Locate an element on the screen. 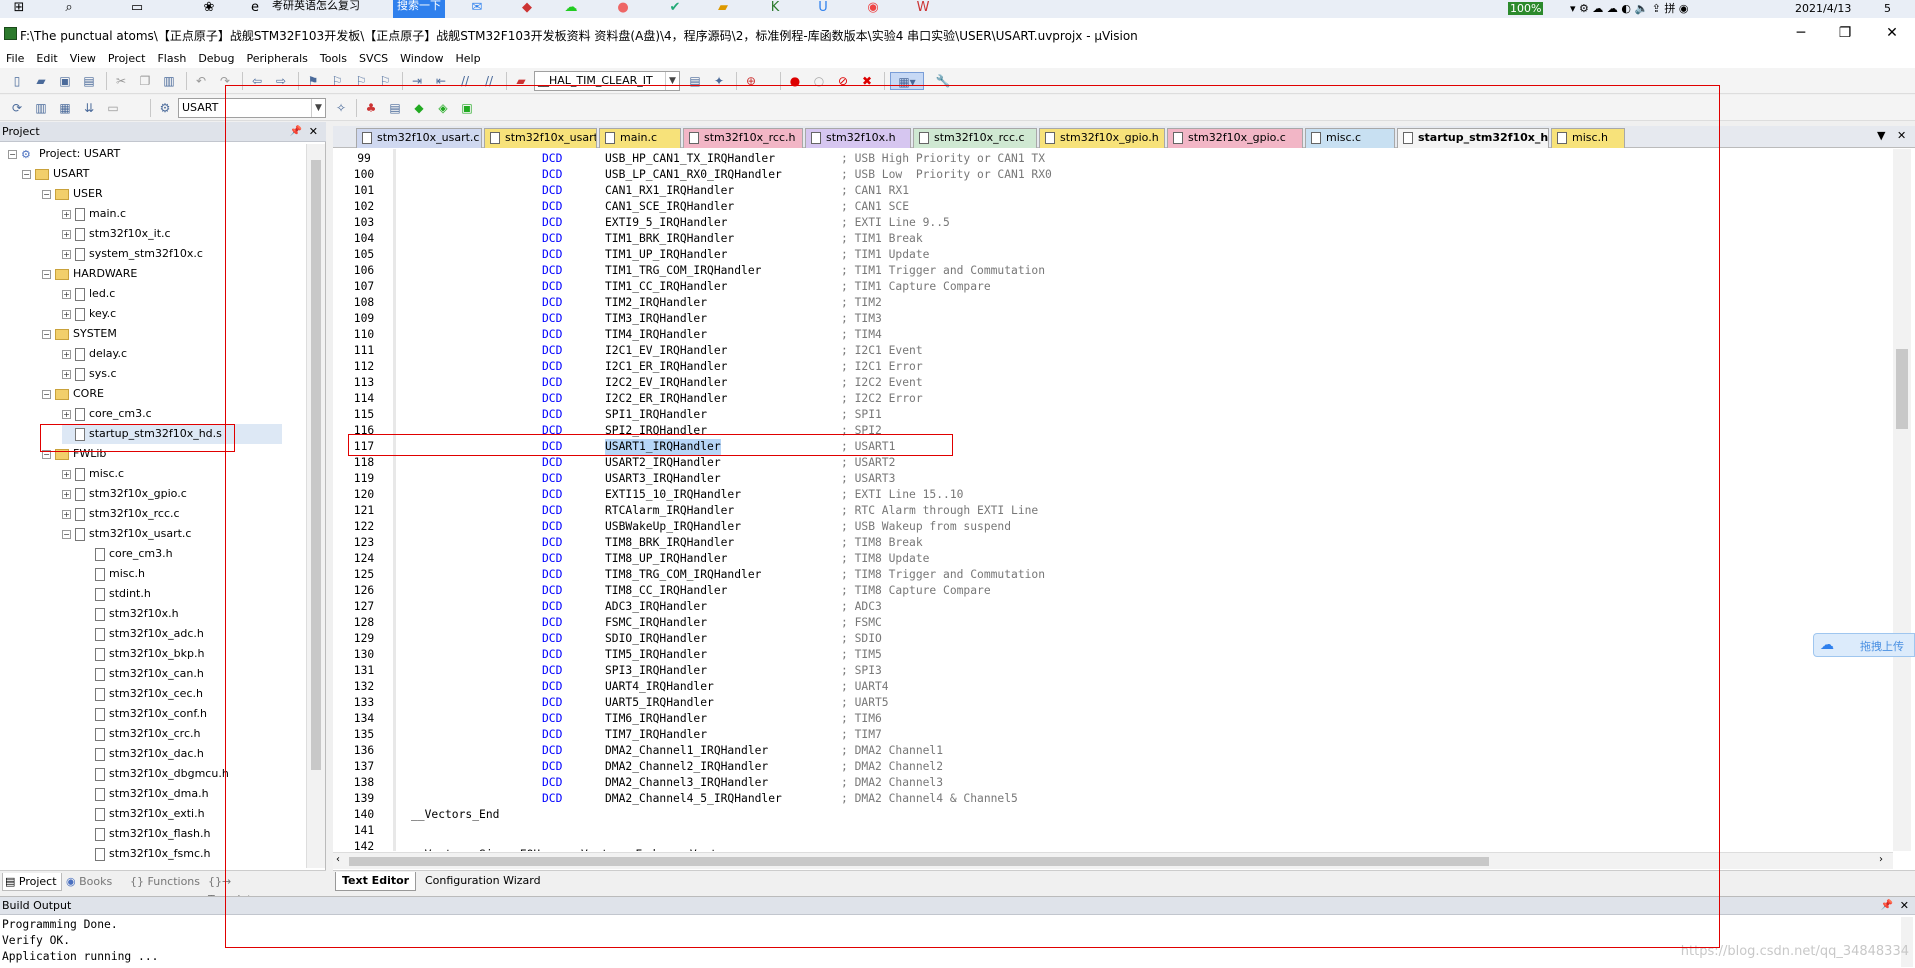  windows-start-icon: ⊞ is located at coordinates (19, 9).